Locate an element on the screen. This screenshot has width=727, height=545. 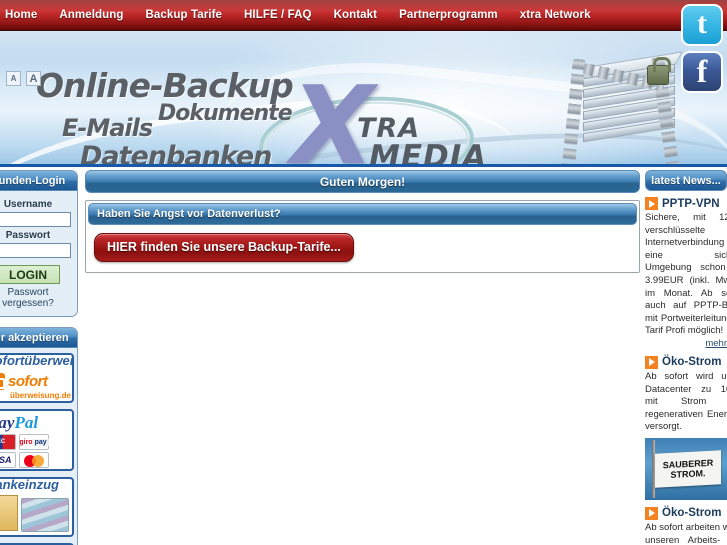
ec-card-icon: EC is located at coordinates (8, 442).